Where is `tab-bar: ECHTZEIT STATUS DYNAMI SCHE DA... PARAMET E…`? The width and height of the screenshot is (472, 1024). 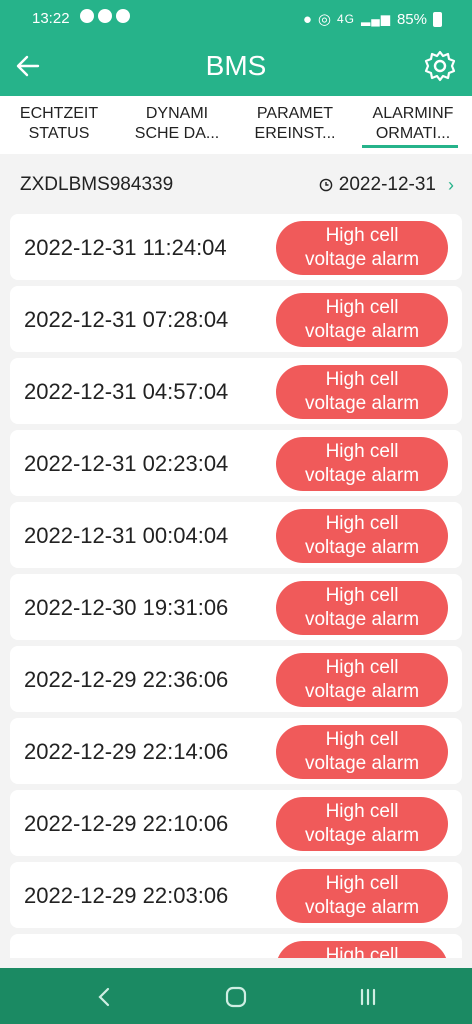
tab-bar: ECHTZEIT STATUS DYNAMI SCHE DA... PARAMET E… is located at coordinates (236, 125).